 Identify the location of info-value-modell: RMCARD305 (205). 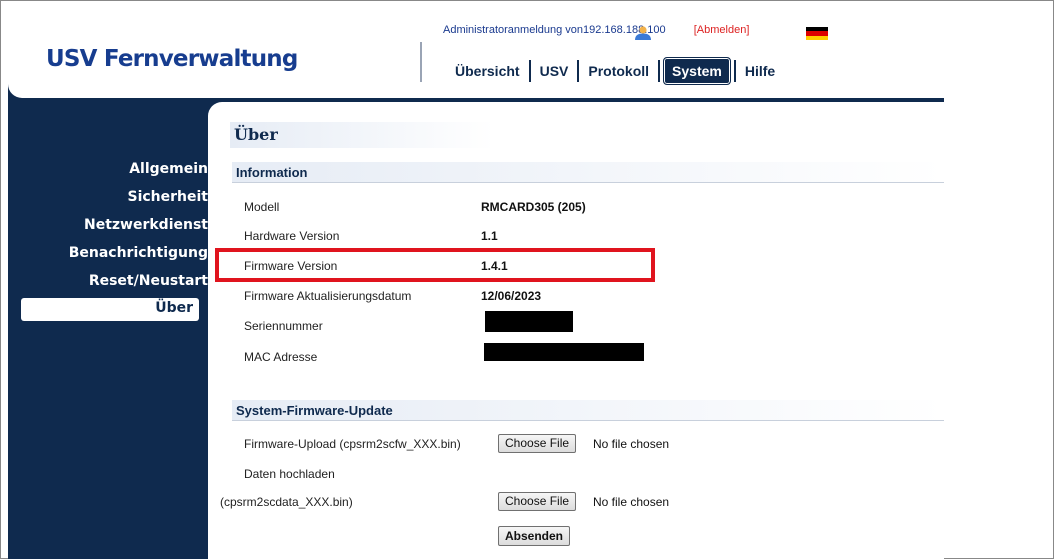
(533, 207).